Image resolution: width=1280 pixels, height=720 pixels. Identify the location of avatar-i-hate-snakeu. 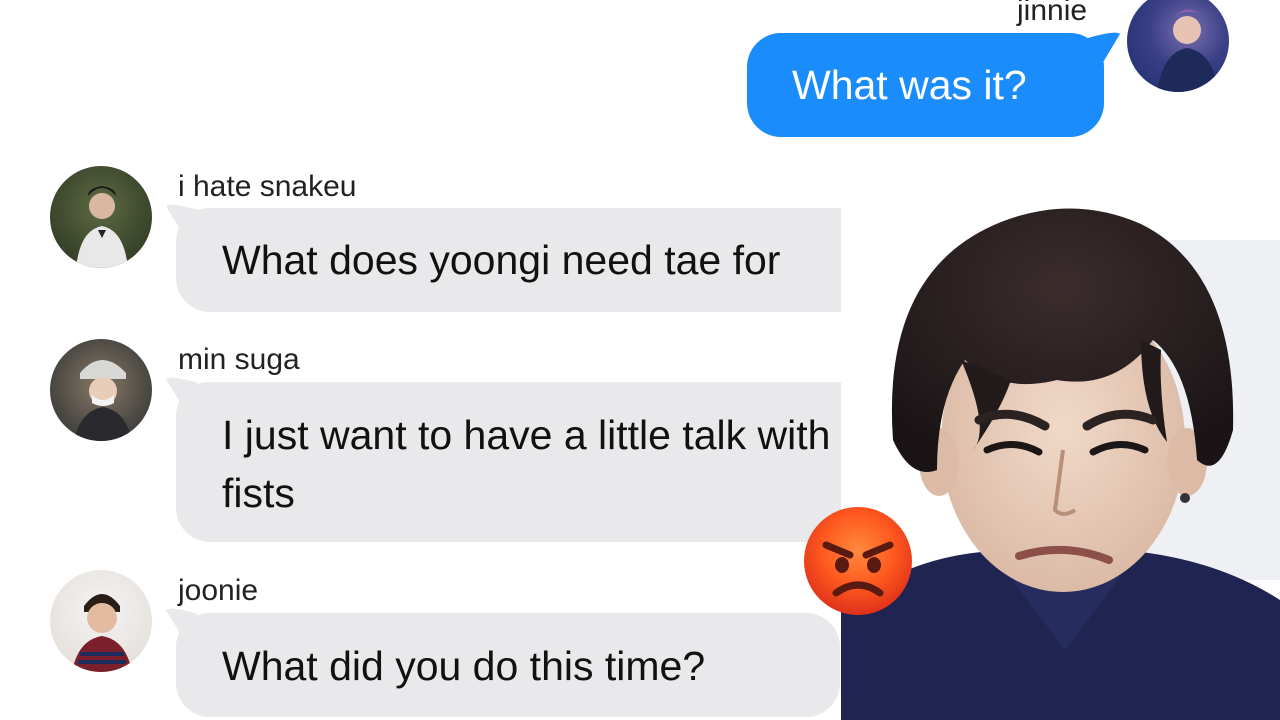
(101, 217).